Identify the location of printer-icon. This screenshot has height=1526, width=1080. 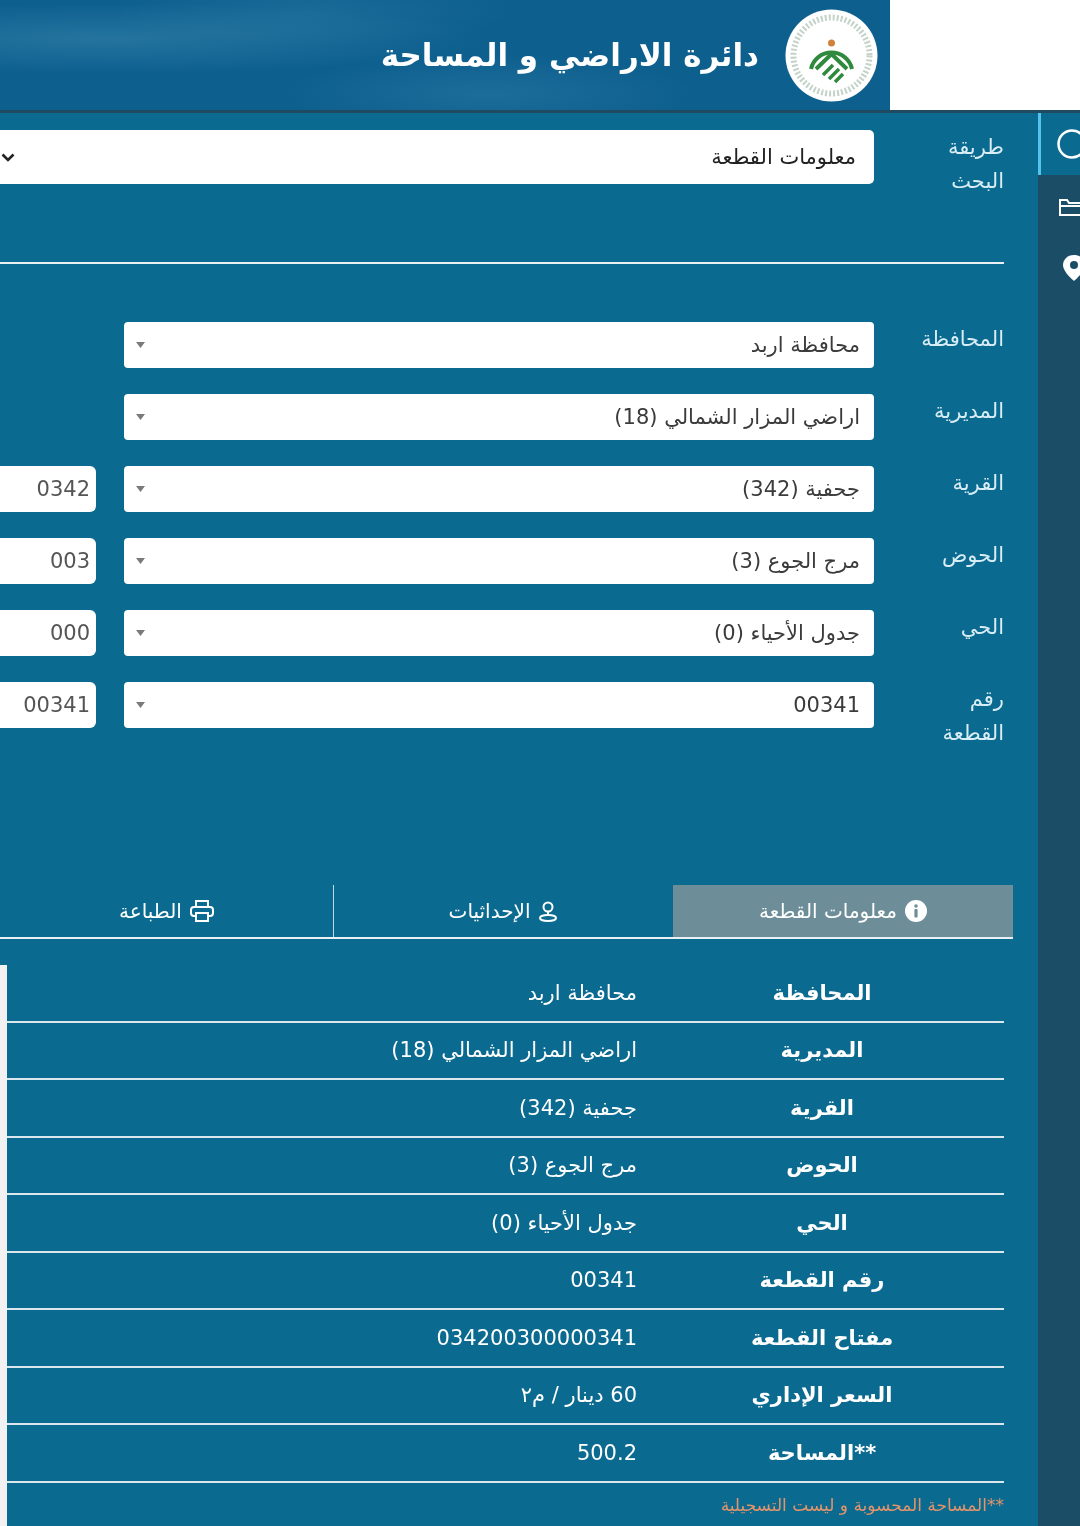
(201, 911).